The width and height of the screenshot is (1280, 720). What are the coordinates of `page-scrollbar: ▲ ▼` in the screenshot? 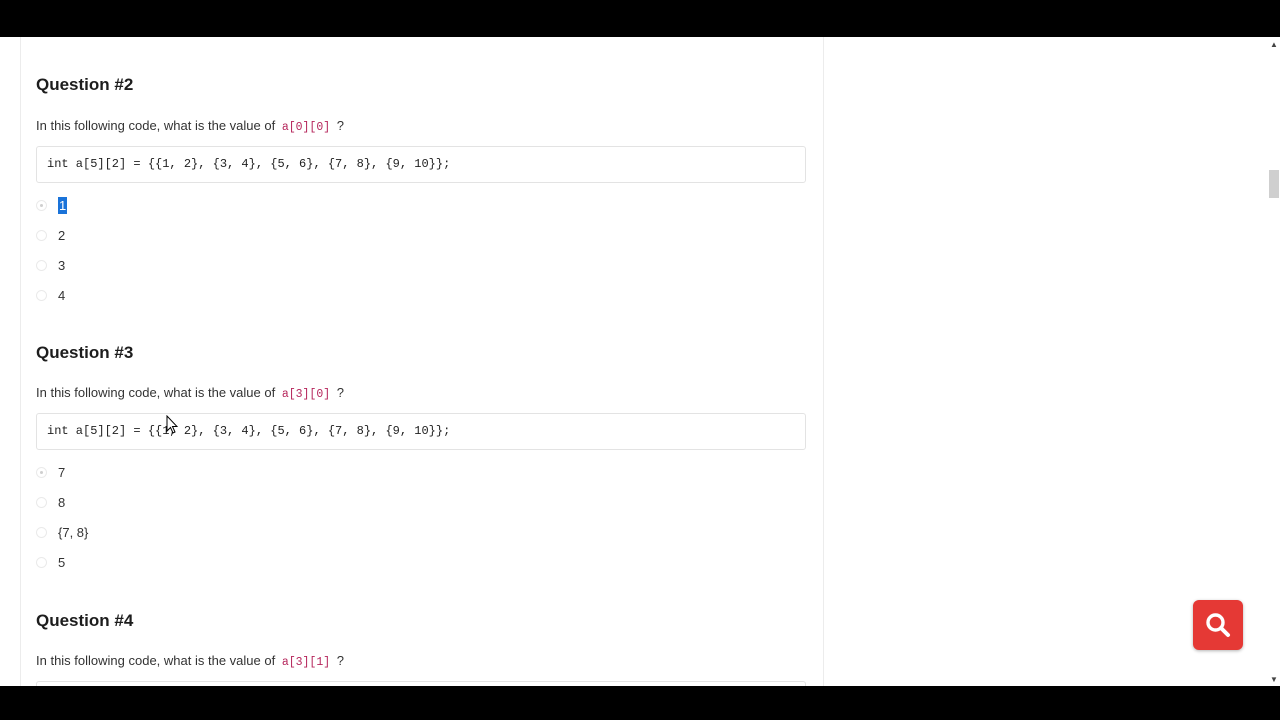 It's located at (1274, 361).